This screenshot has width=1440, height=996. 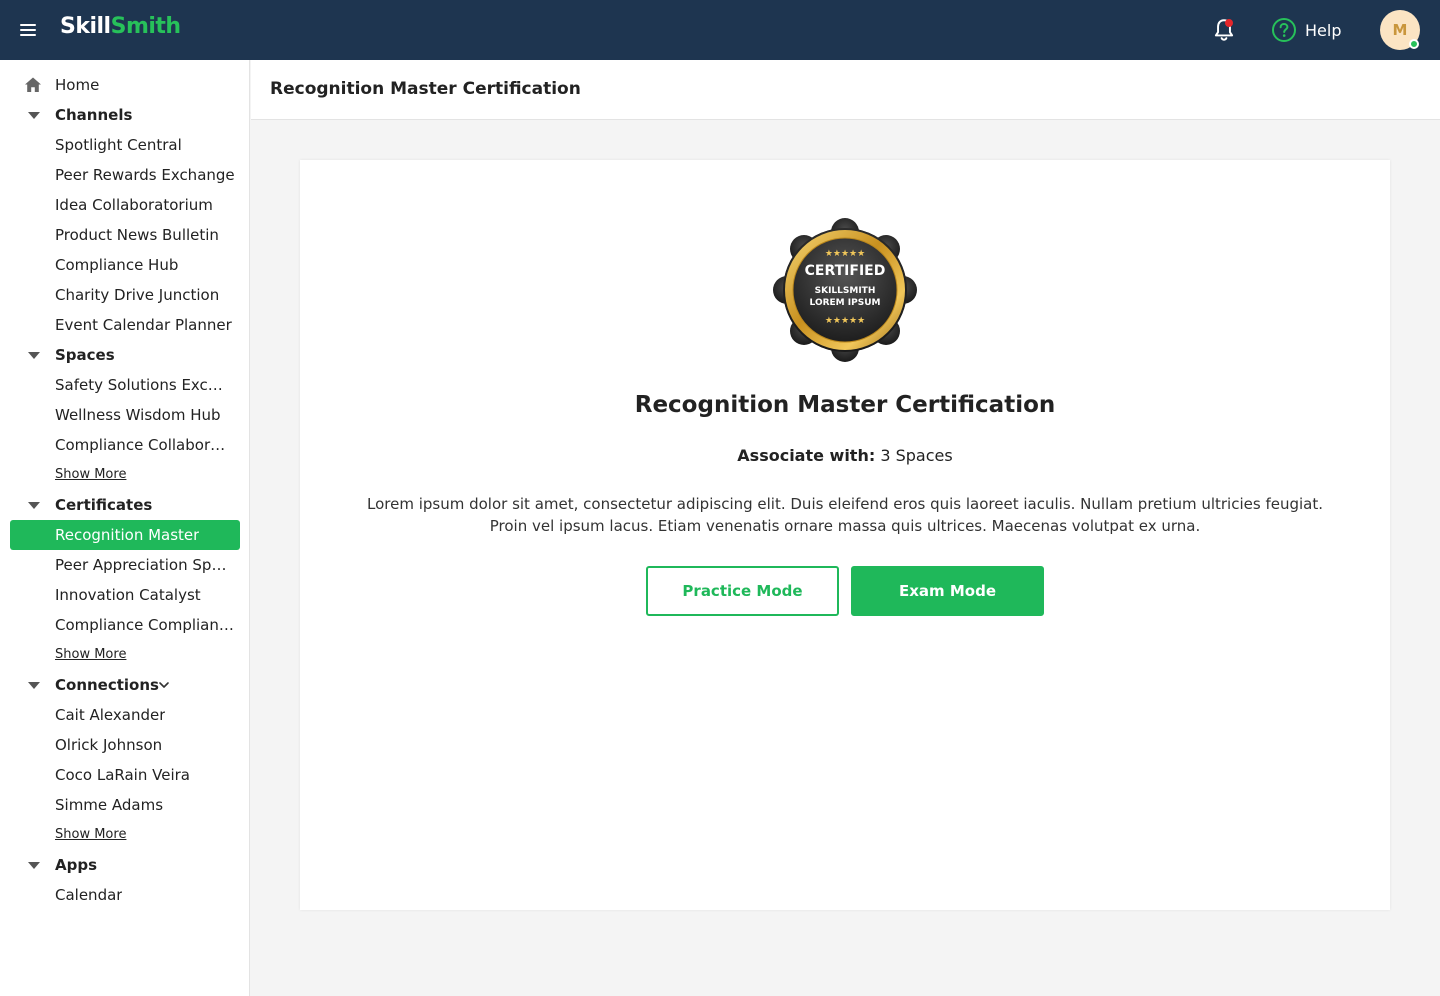 What do you see at coordinates (137, 235) in the screenshot?
I see `channel-label: Product News Bulletin` at bounding box center [137, 235].